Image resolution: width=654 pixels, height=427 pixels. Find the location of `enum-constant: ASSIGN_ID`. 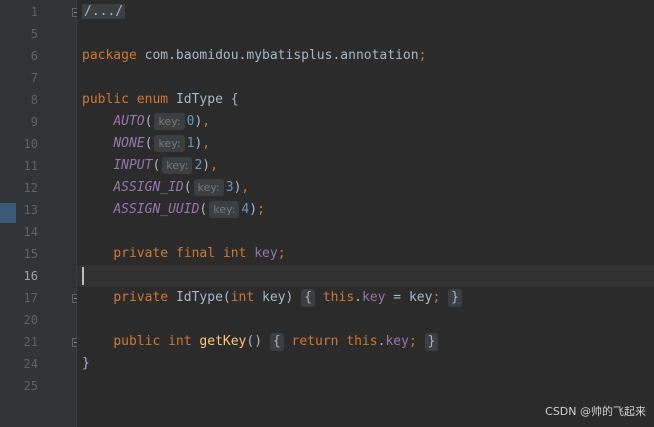

enum-constant: ASSIGN_ID is located at coordinates (148, 187).